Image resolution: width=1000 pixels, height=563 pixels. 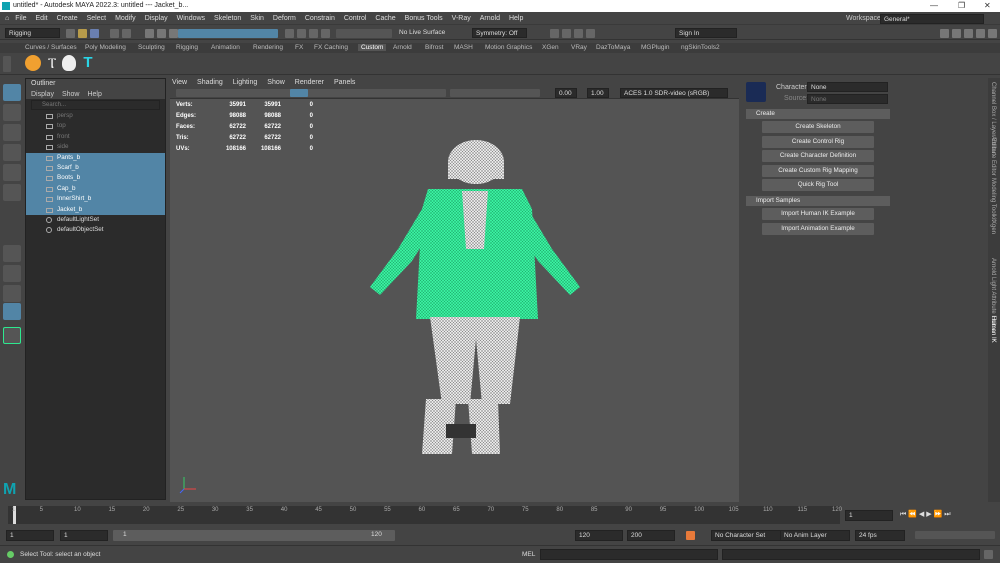 I want to click on menu-arnold: Arnold, so click(x=490, y=18).